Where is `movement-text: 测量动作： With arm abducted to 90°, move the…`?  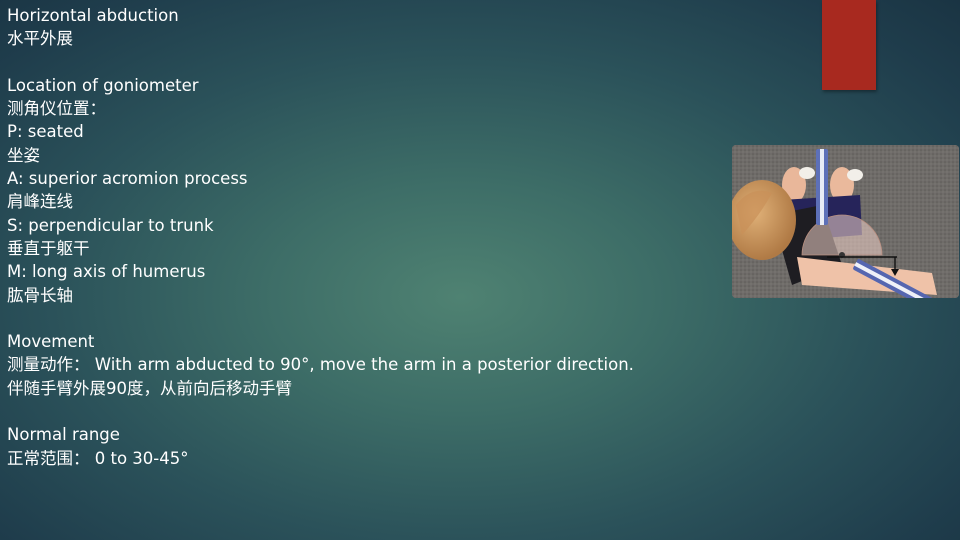 movement-text: 测量动作： With arm abducted to 90°, move the… is located at coordinates (320, 365).